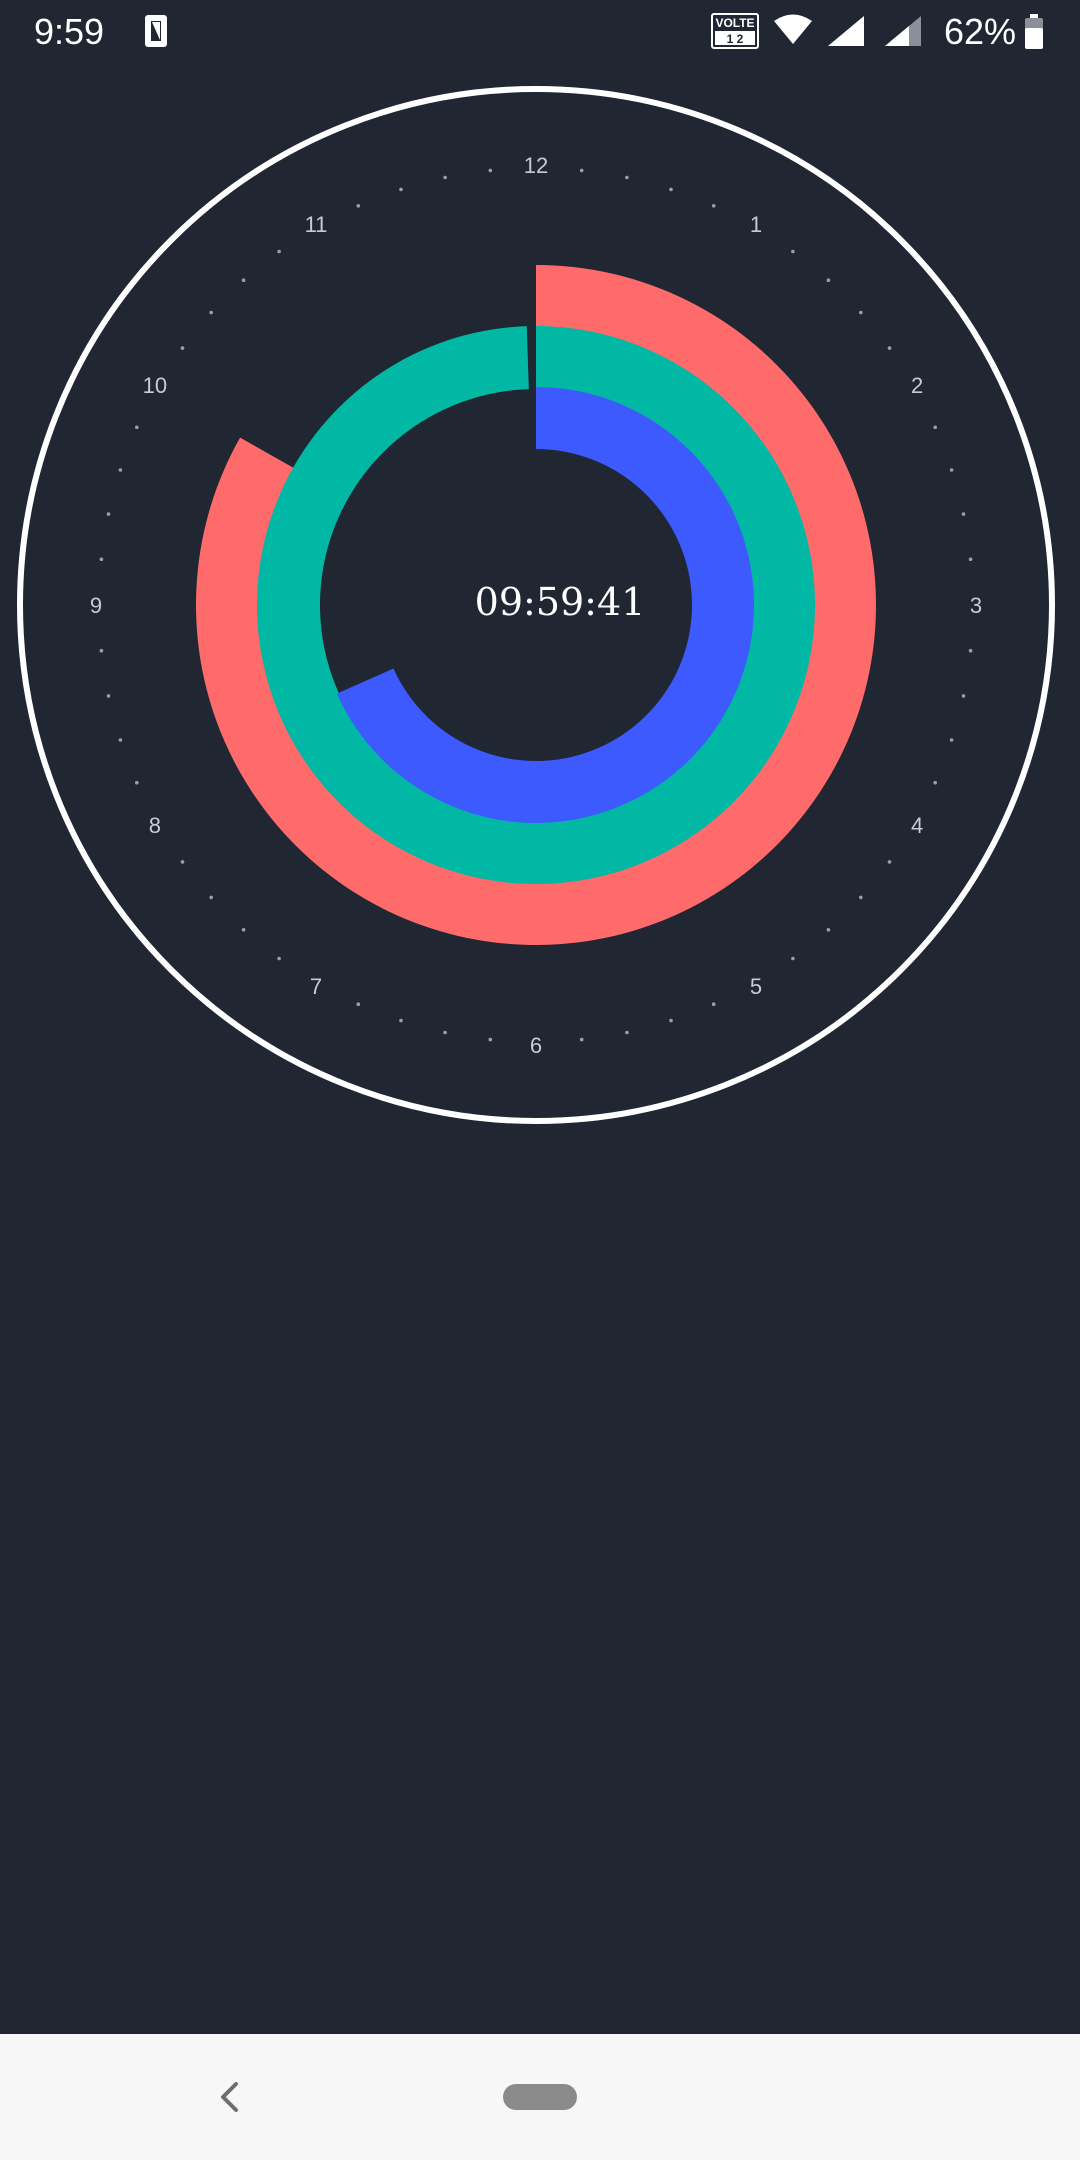 The height and width of the screenshot is (2160, 1080). I want to click on hour-number: 3, so click(976, 605).